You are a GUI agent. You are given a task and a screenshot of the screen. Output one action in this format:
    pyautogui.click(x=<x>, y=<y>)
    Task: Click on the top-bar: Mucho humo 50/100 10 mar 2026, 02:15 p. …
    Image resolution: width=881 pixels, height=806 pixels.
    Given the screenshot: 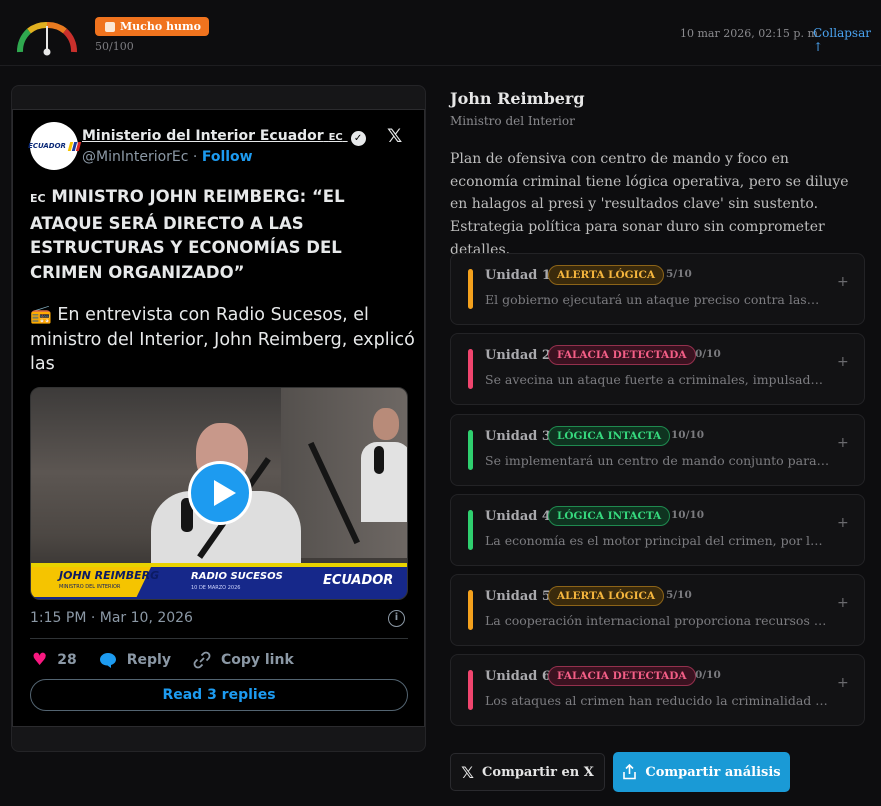 What is the action you would take?
    pyautogui.click(x=440, y=33)
    